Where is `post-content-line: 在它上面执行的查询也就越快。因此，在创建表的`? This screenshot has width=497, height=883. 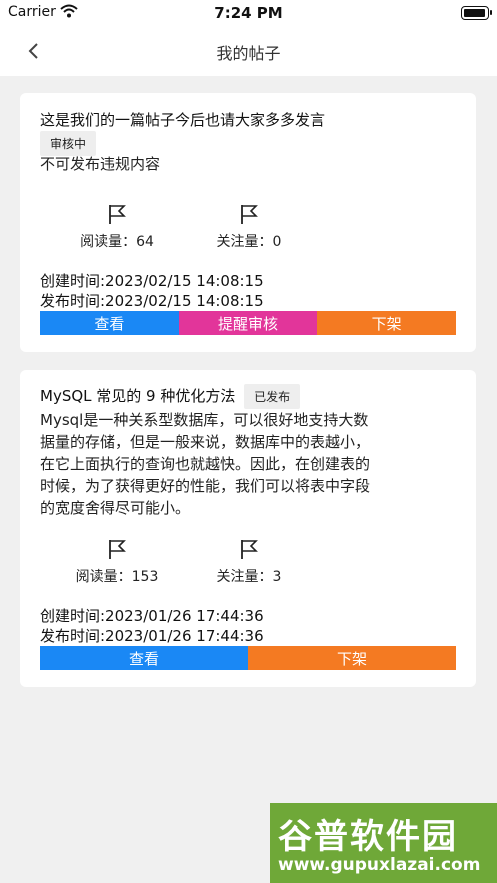
post-content-line: 在它上面执行的查询也就越快。因此，在创建表的 is located at coordinates (205, 464).